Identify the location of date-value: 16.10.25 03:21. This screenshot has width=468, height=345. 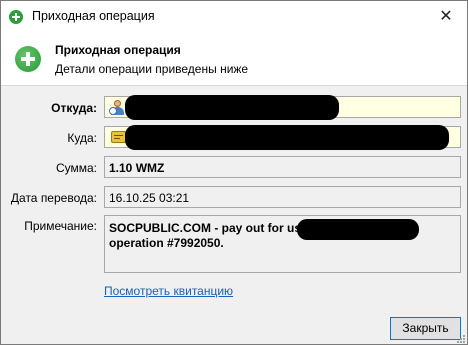
(149, 198).